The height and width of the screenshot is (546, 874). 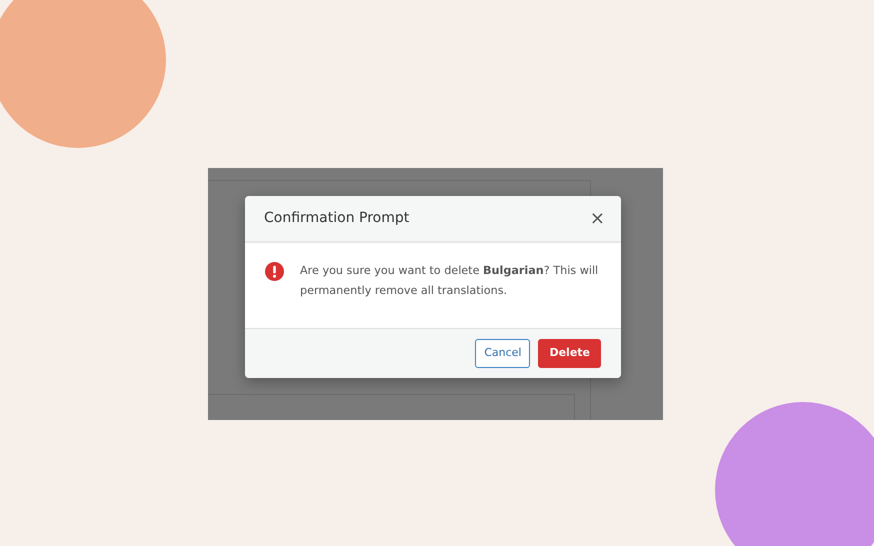 I want to click on close-button: ×, so click(x=597, y=219).